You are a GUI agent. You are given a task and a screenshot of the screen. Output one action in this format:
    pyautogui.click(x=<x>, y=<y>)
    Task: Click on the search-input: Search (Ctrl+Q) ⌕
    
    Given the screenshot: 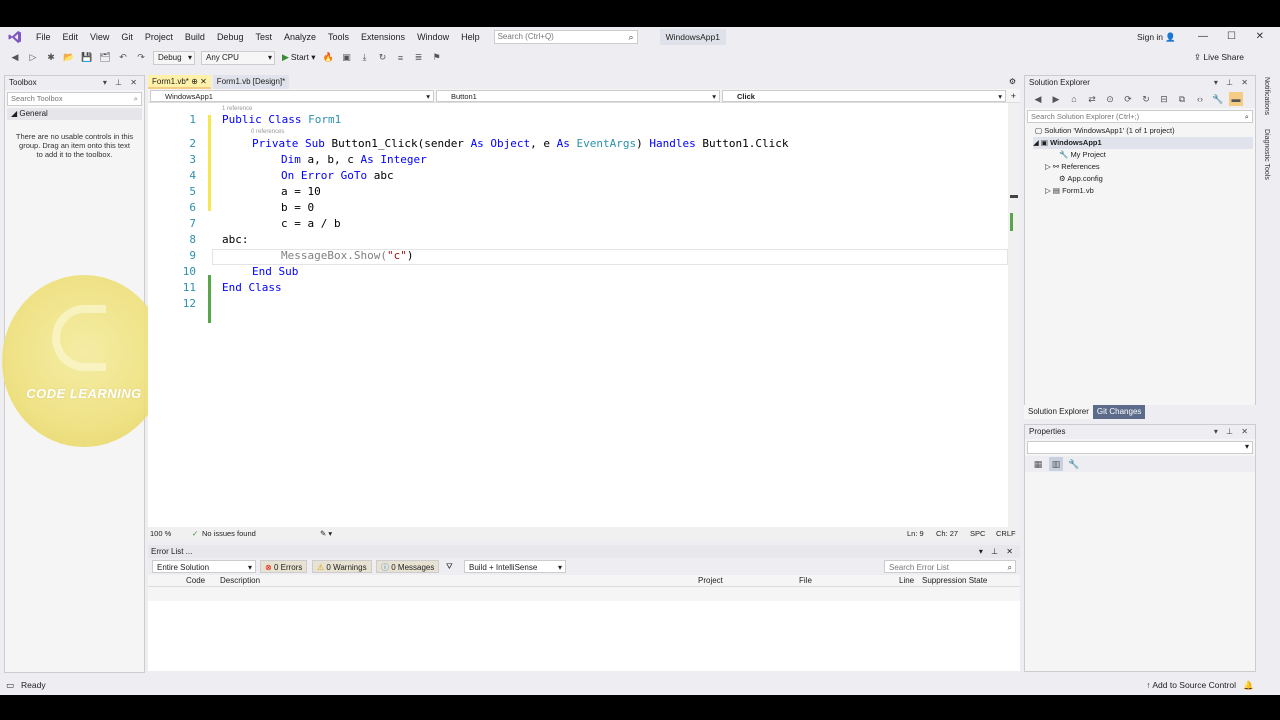 What is the action you would take?
    pyautogui.click(x=565, y=37)
    